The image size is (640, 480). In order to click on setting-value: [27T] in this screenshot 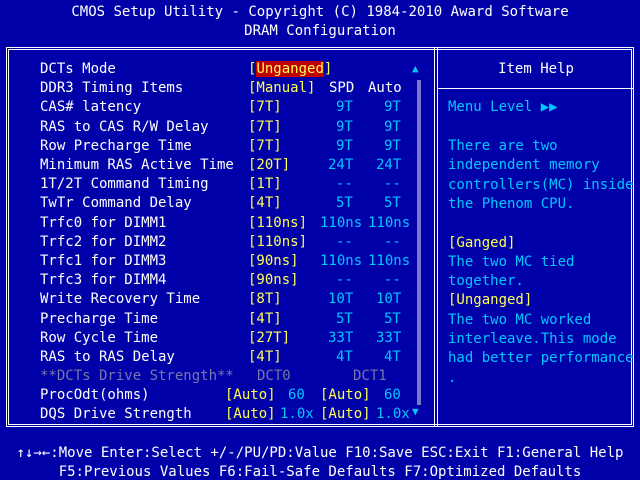, I will do `click(269, 338)`.